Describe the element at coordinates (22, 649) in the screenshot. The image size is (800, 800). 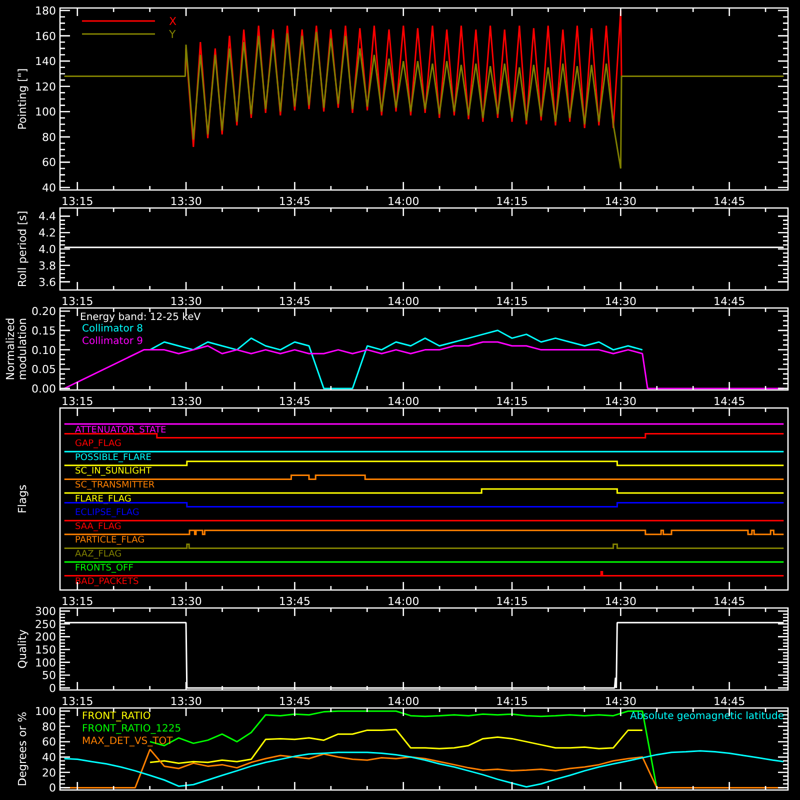
I see `axis-title: Quality` at that location.